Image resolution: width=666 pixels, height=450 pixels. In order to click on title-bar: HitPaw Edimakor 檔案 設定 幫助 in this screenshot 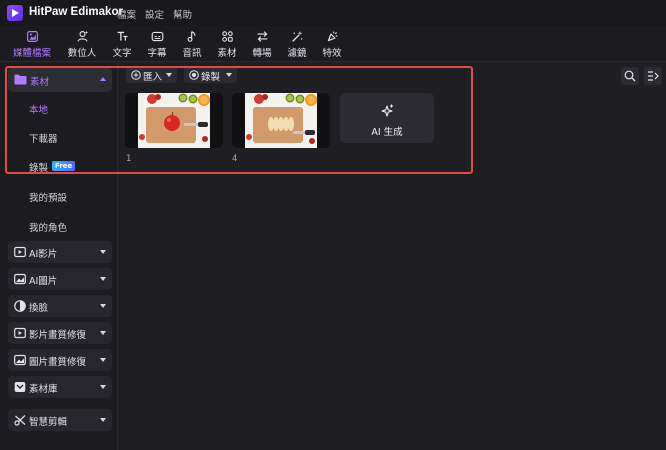, I will do `click(333, 13)`.